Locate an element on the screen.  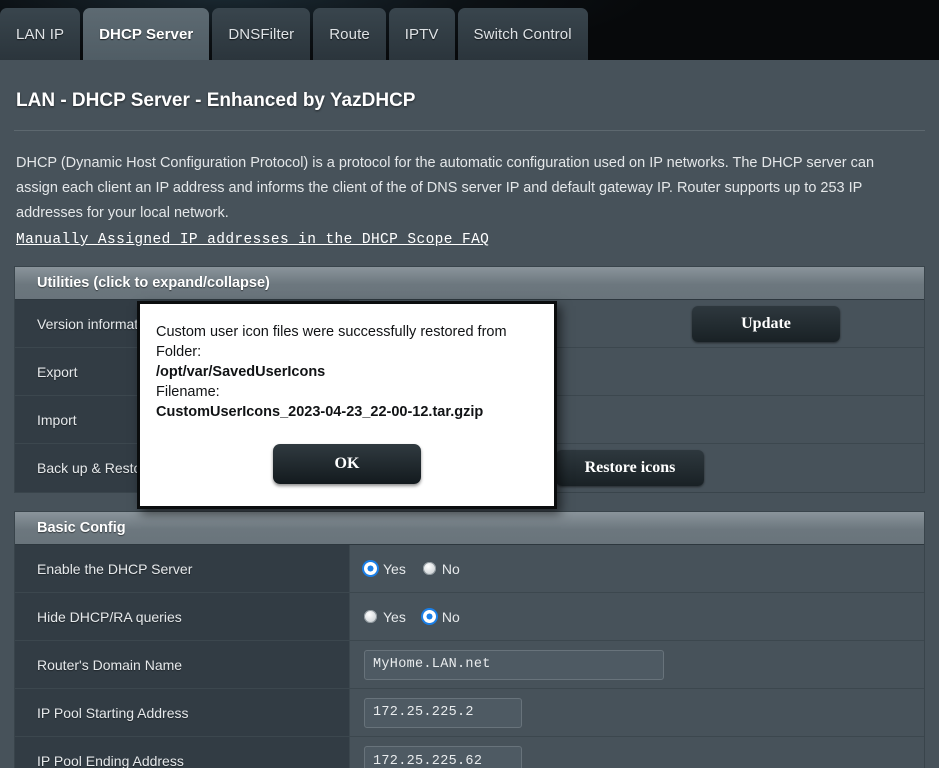
title-divider is located at coordinates (469, 130).